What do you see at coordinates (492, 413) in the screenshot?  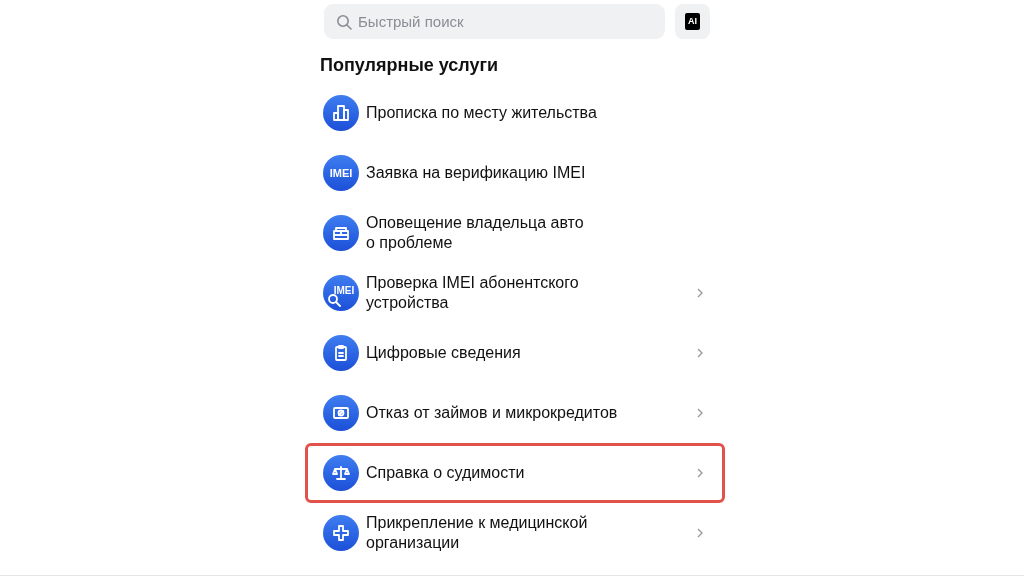 I see `service-title: Отказ от займов и микрокредитов` at bounding box center [492, 413].